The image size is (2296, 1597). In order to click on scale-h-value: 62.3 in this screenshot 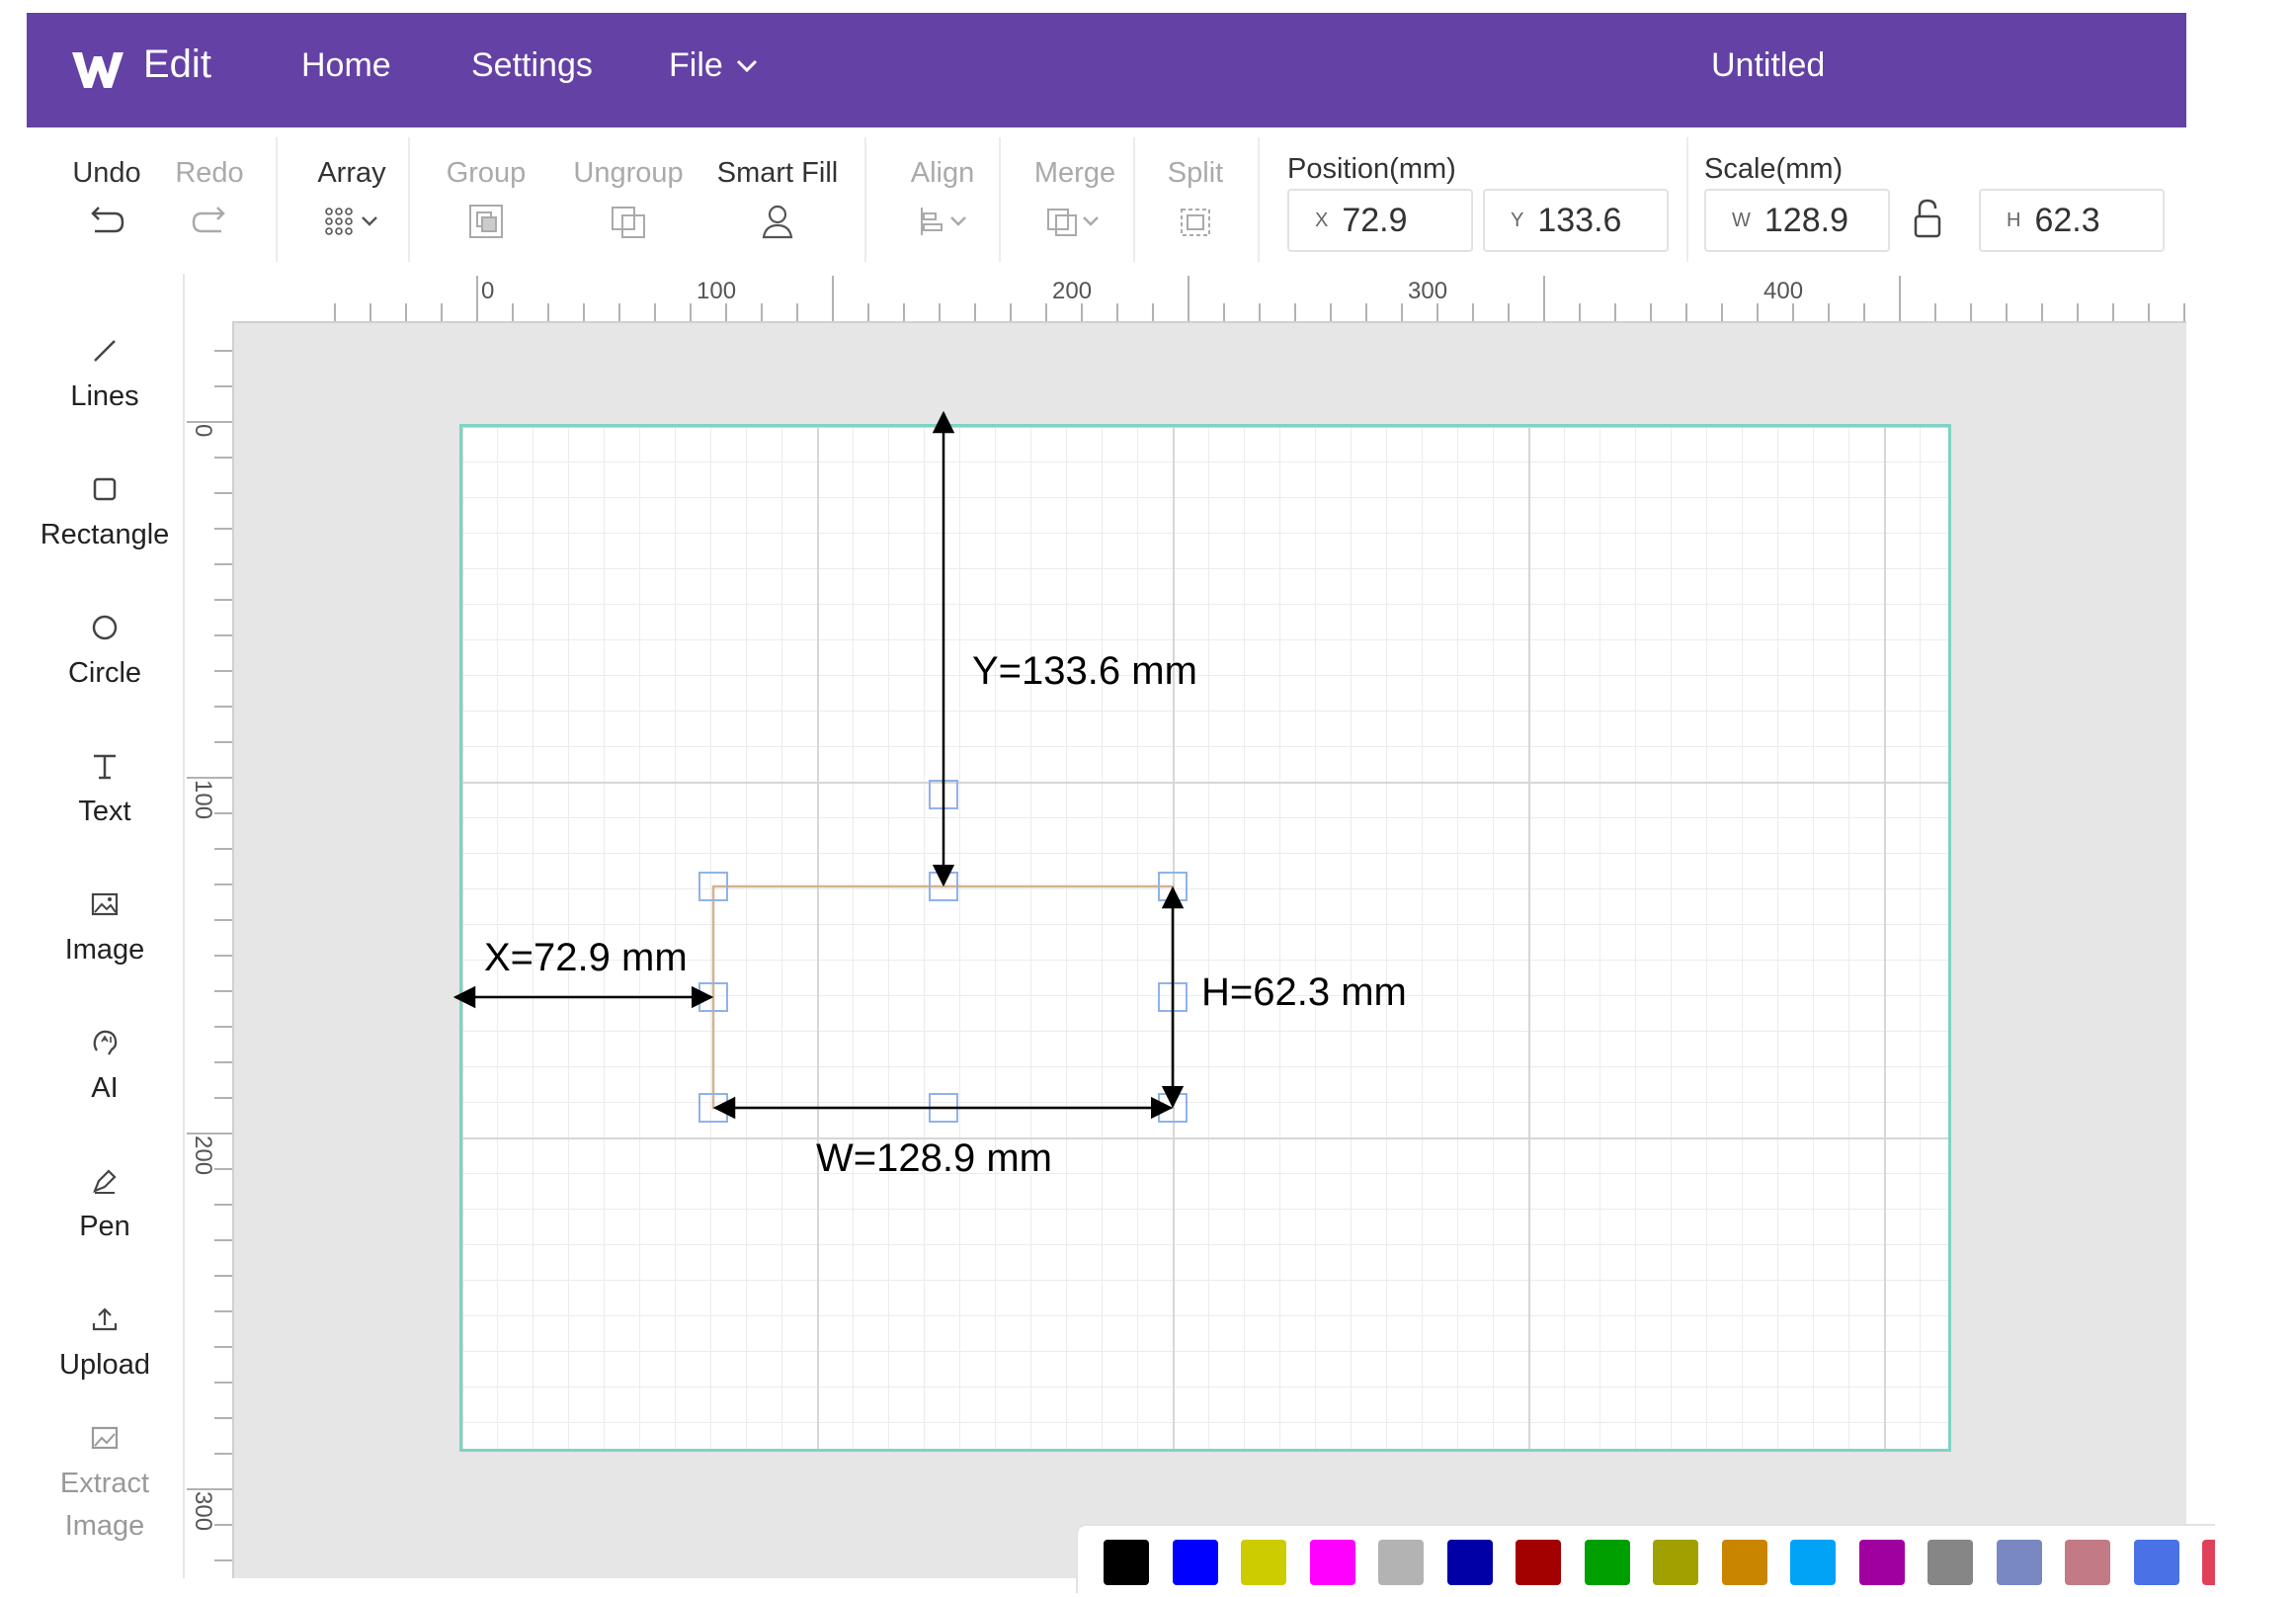, I will do `click(2067, 220)`.